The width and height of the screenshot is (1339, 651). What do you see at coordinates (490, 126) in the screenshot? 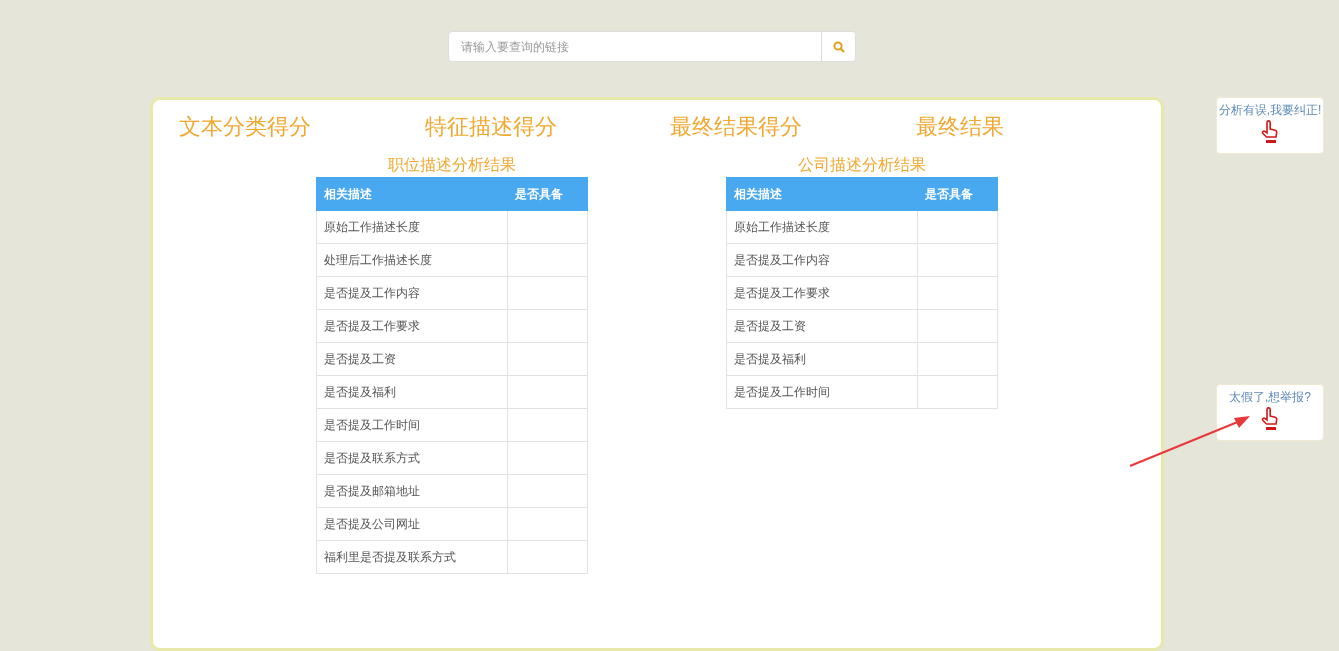
I see `score-heading: 特征描述得分` at bounding box center [490, 126].